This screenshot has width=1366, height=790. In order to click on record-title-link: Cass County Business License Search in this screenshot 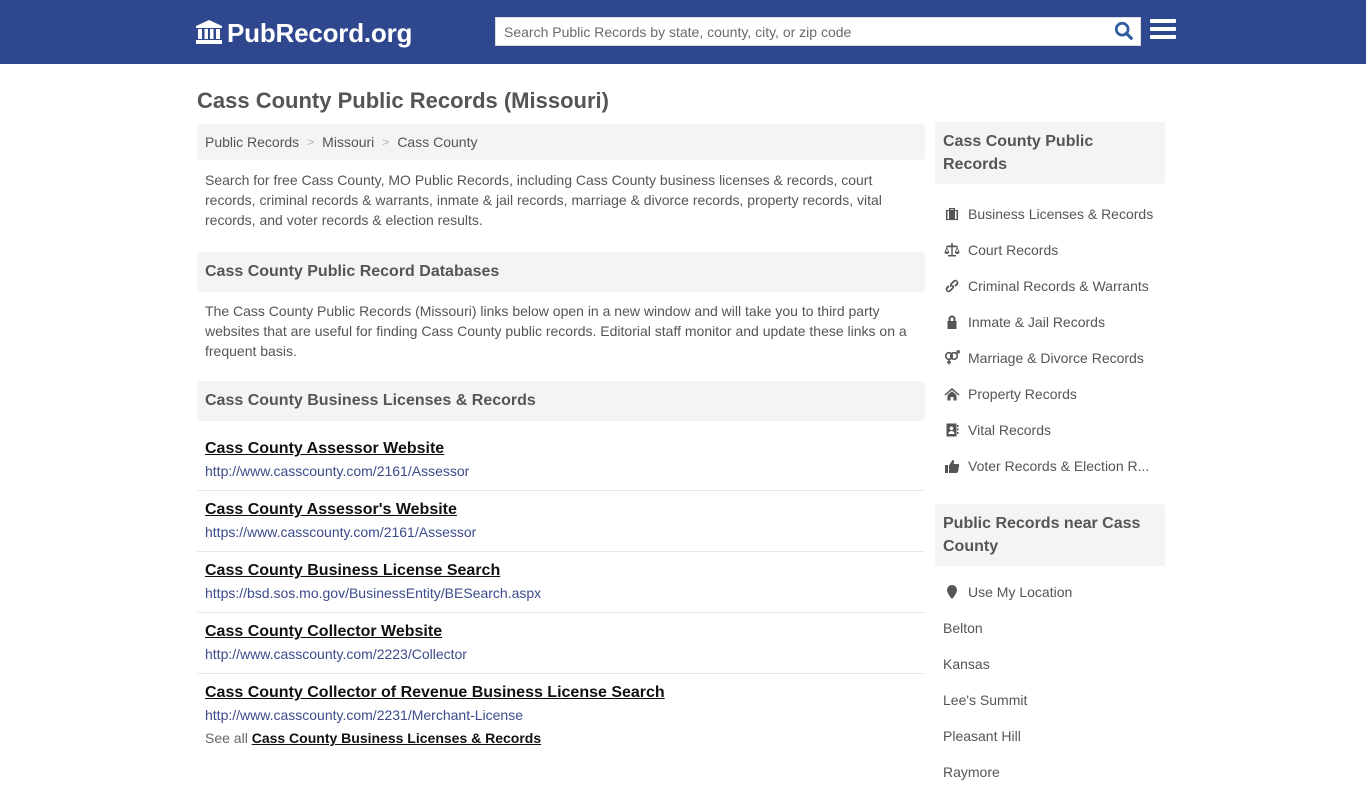, I will do `click(352, 571)`.